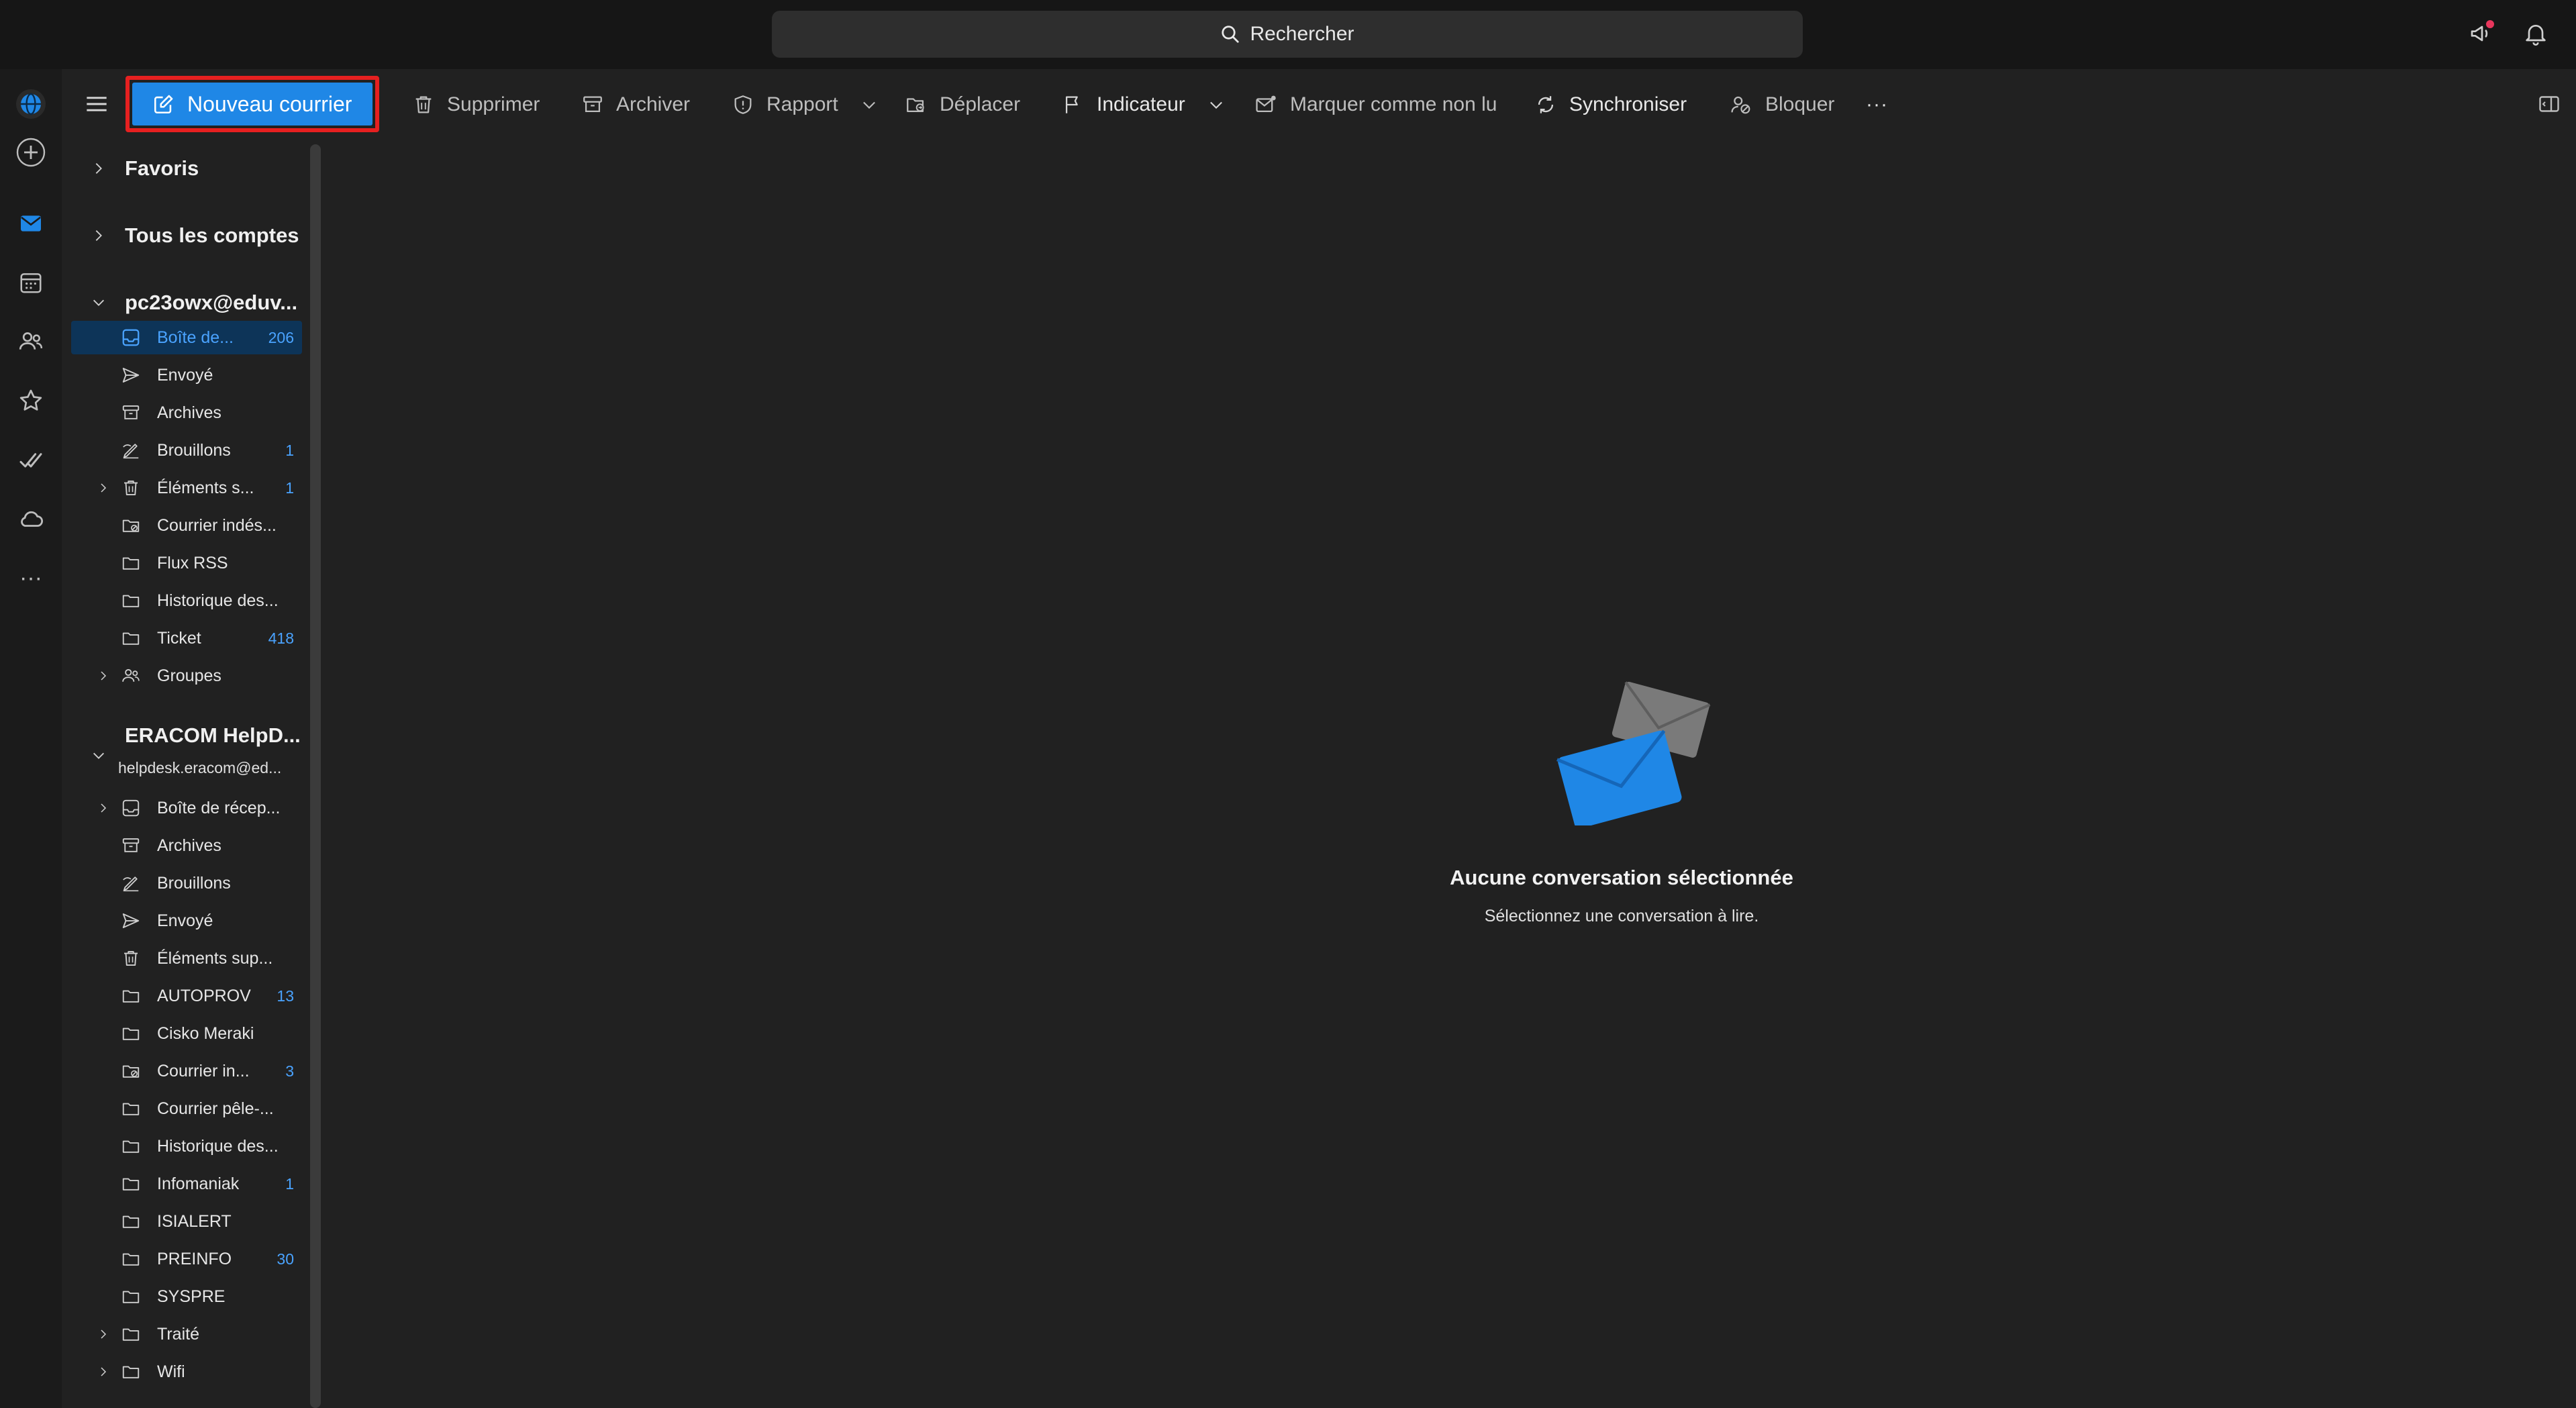 Image resolution: width=2576 pixels, height=1408 pixels. Describe the element at coordinates (1877, 104) in the screenshot. I see `more-actions-button: ···` at that location.